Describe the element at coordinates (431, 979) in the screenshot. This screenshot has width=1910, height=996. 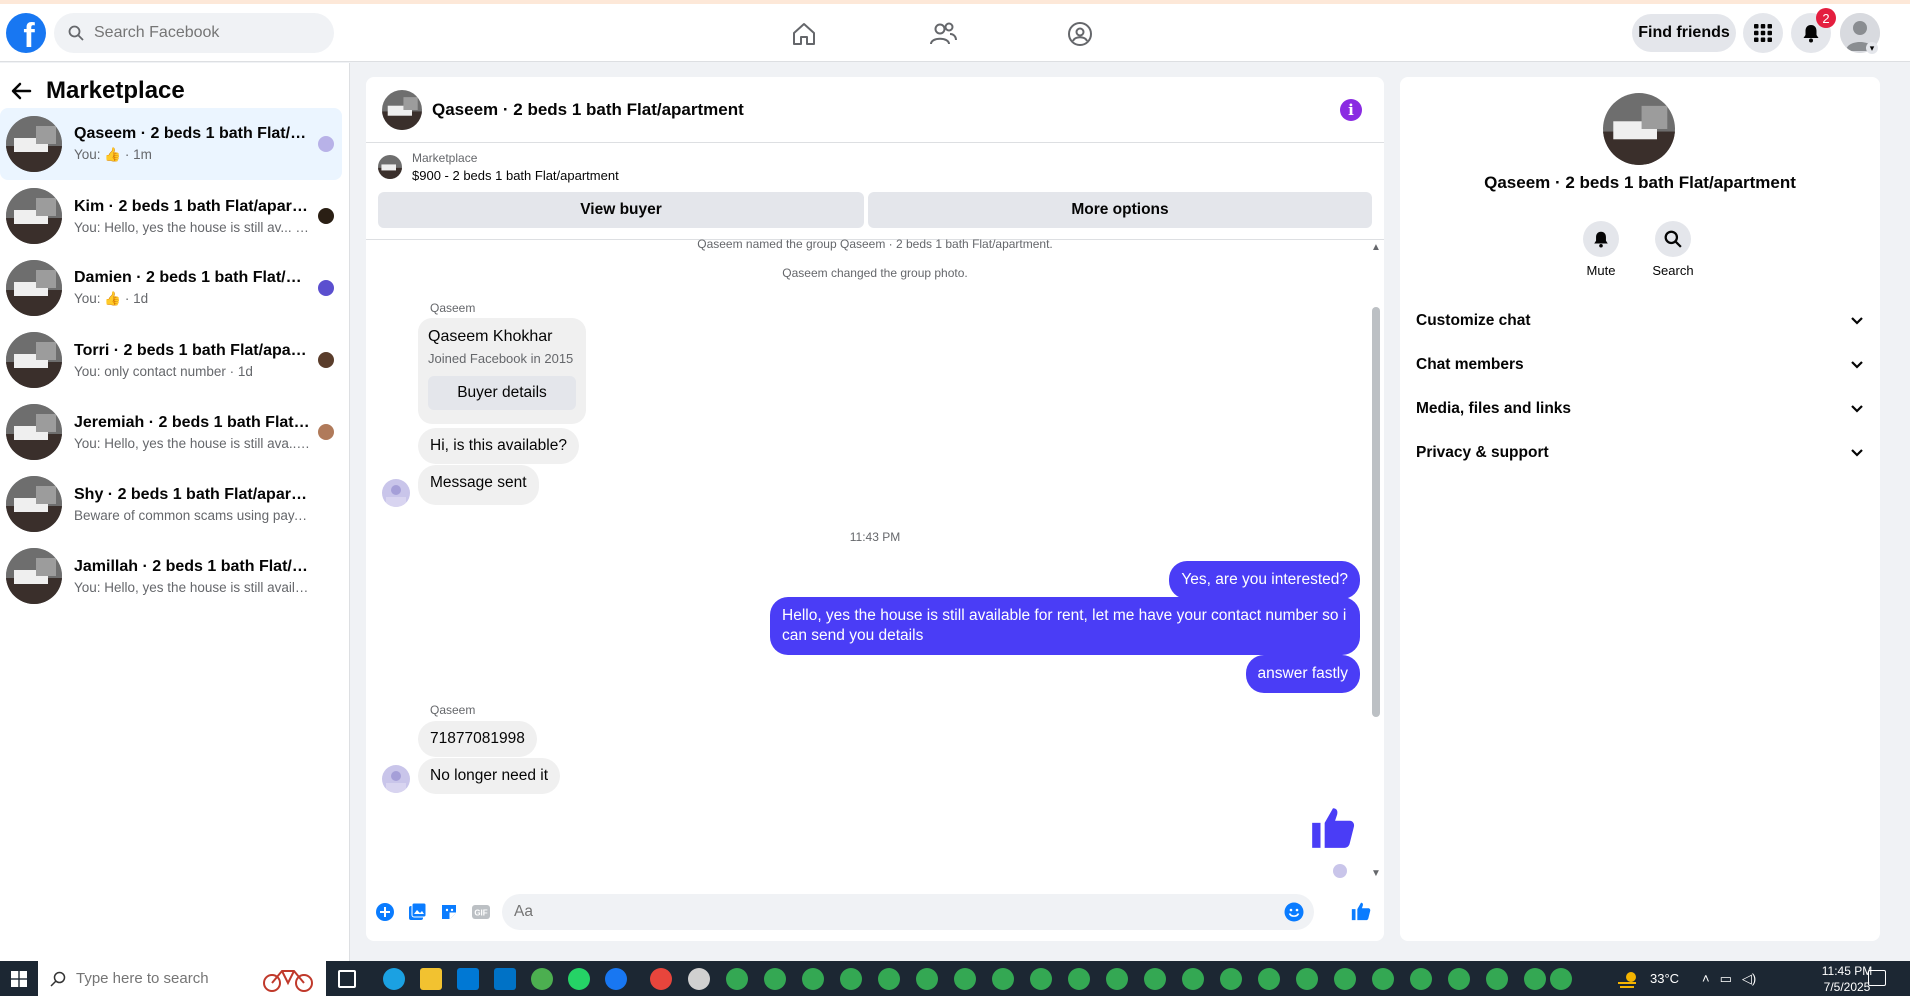
I see `file-explorer-icon` at that location.